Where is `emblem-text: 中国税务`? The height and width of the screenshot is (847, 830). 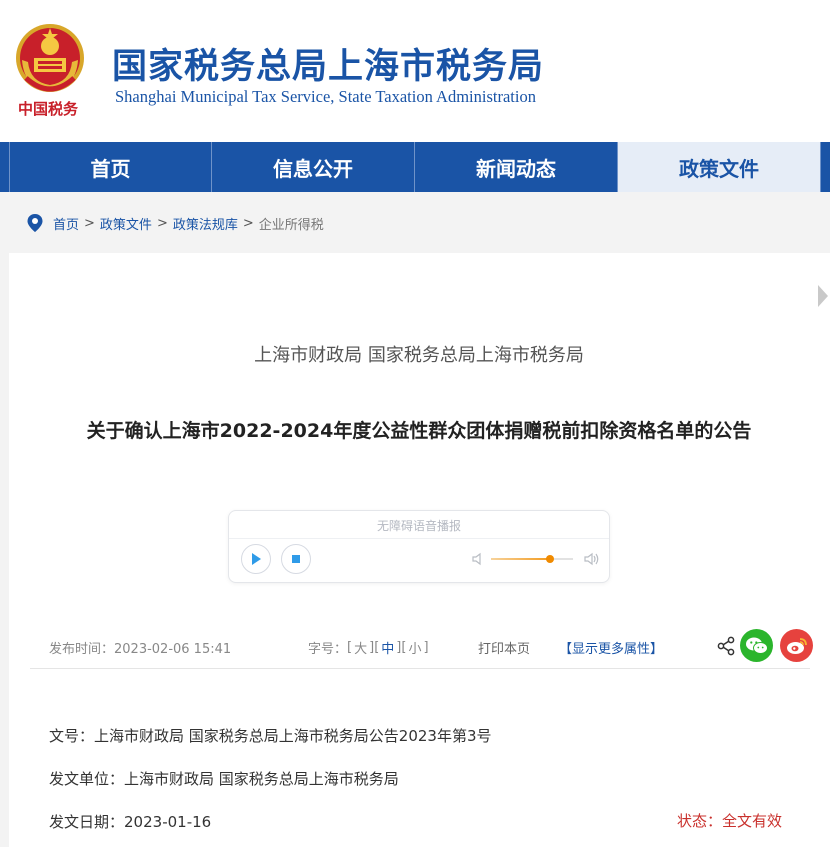 emblem-text: 中国税务 is located at coordinates (48, 109).